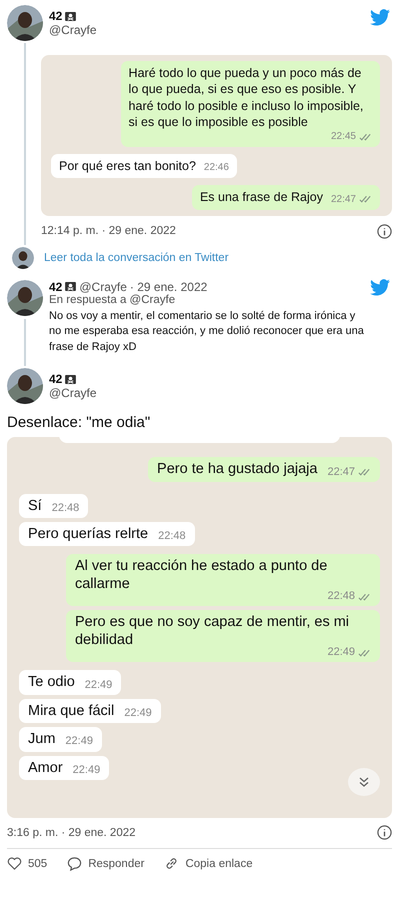 The width and height of the screenshot is (400, 901). What do you see at coordinates (108, 231) in the screenshot?
I see `tweet-timestamp: 12:14 p. m. · 29 ene. 2022` at bounding box center [108, 231].